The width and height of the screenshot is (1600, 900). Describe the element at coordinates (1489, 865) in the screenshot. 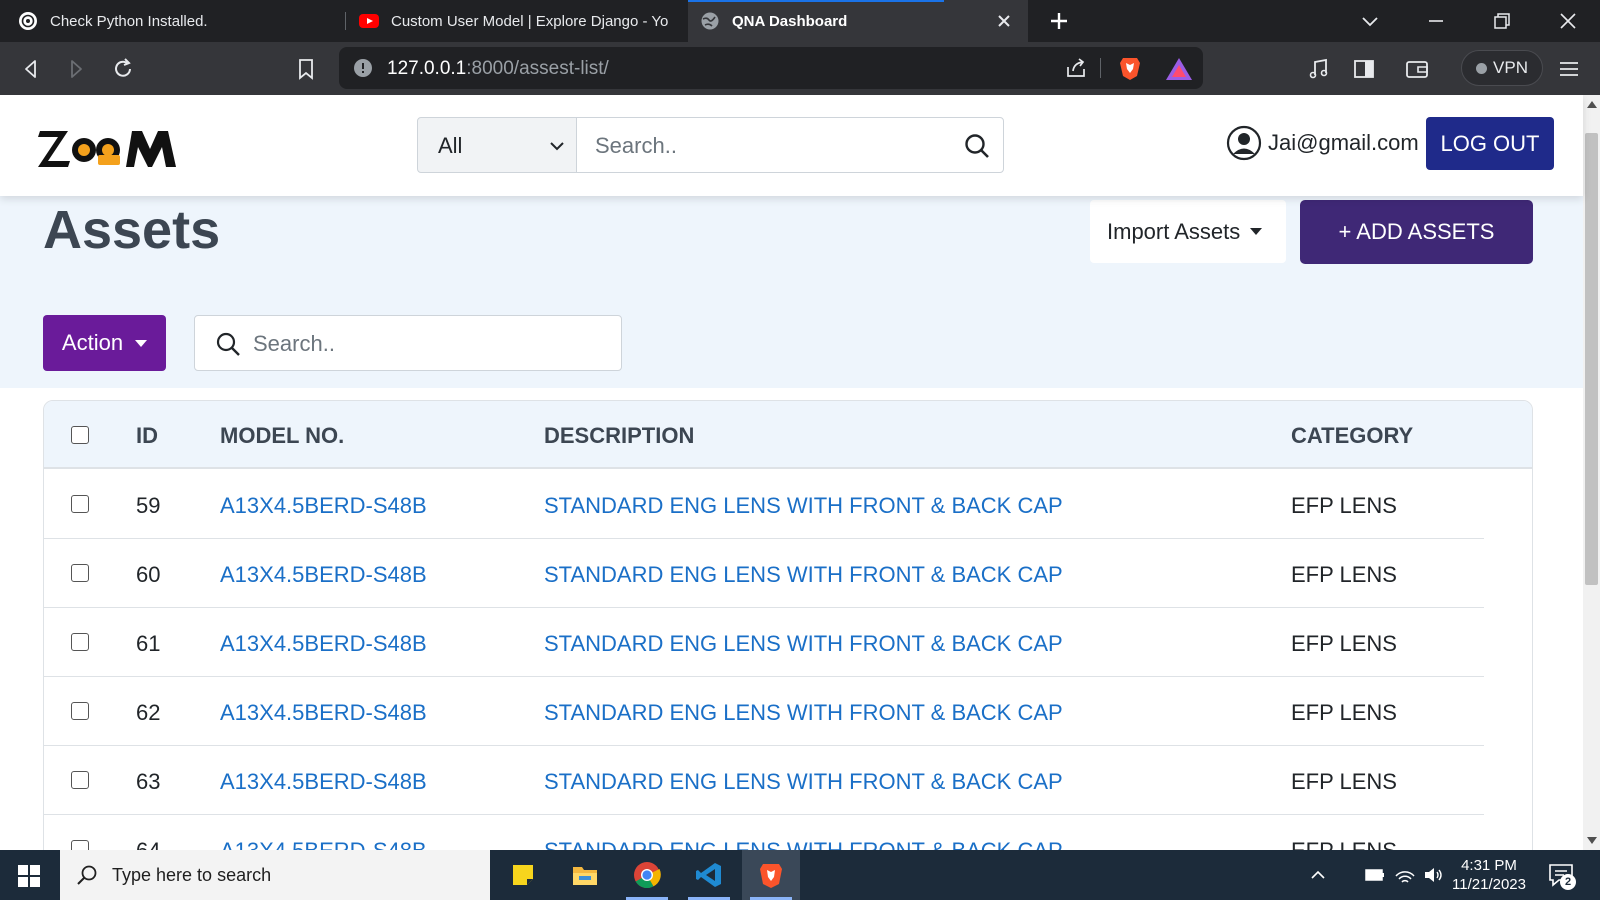

I see `clock-time: 4:31 PM` at that location.